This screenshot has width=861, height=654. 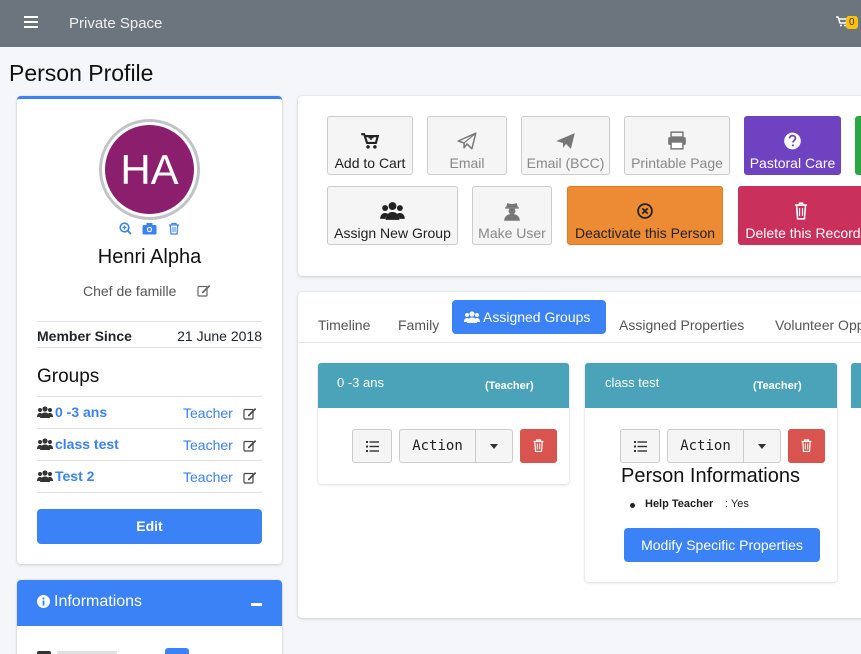 I want to click on group-card-header: class test (Teacher), so click(x=711, y=385).